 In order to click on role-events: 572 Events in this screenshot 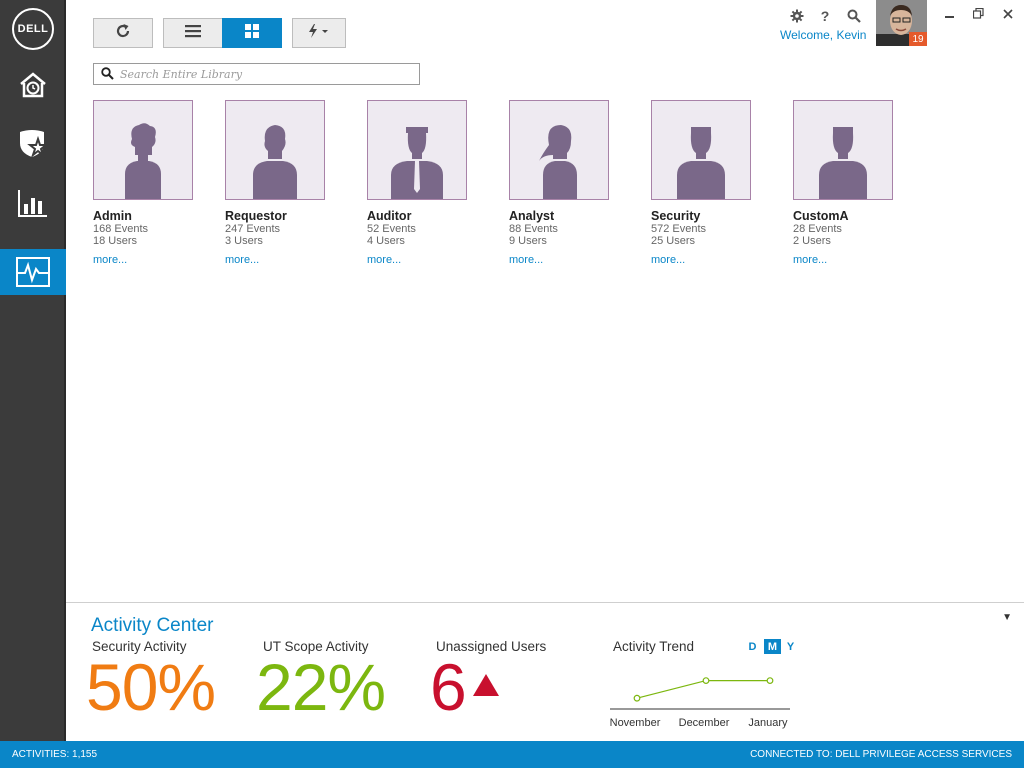, I will do `click(679, 229)`.